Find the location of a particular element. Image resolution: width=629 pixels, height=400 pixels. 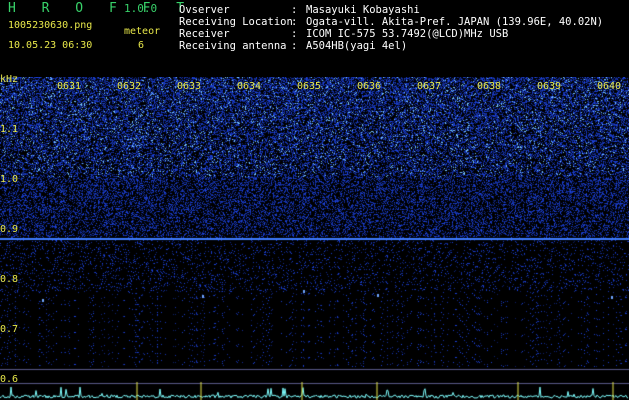

time-tick: 0632 is located at coordinates (129, 86).